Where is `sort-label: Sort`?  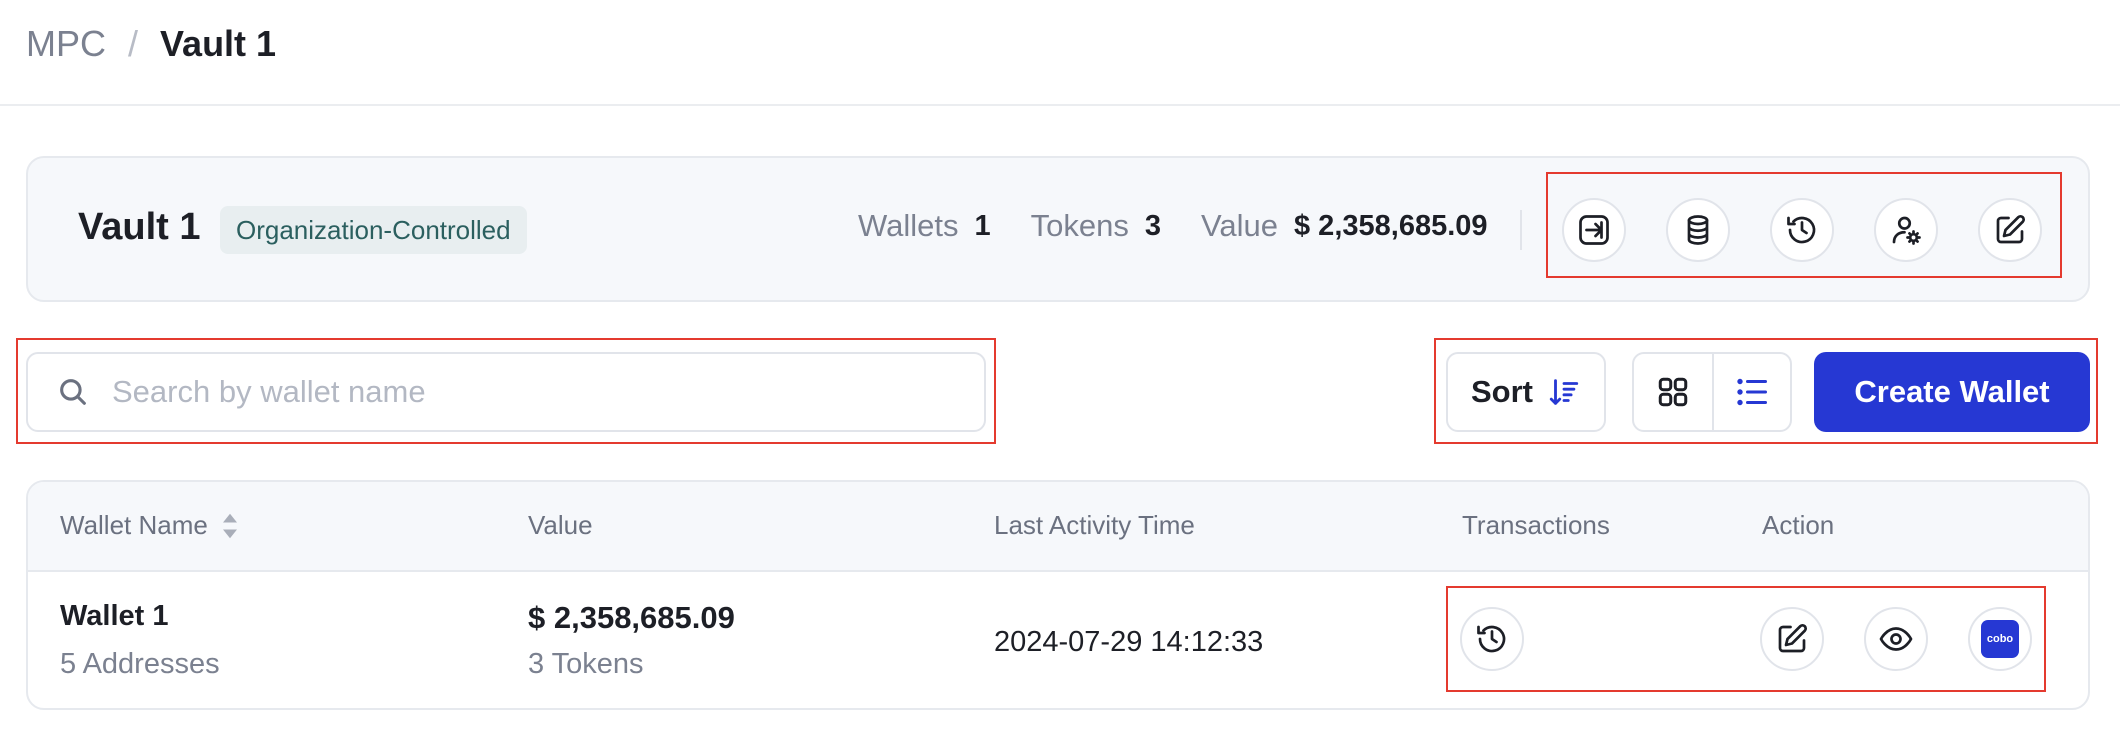 sort-label: Sort is located at coordinates (1502, 391).